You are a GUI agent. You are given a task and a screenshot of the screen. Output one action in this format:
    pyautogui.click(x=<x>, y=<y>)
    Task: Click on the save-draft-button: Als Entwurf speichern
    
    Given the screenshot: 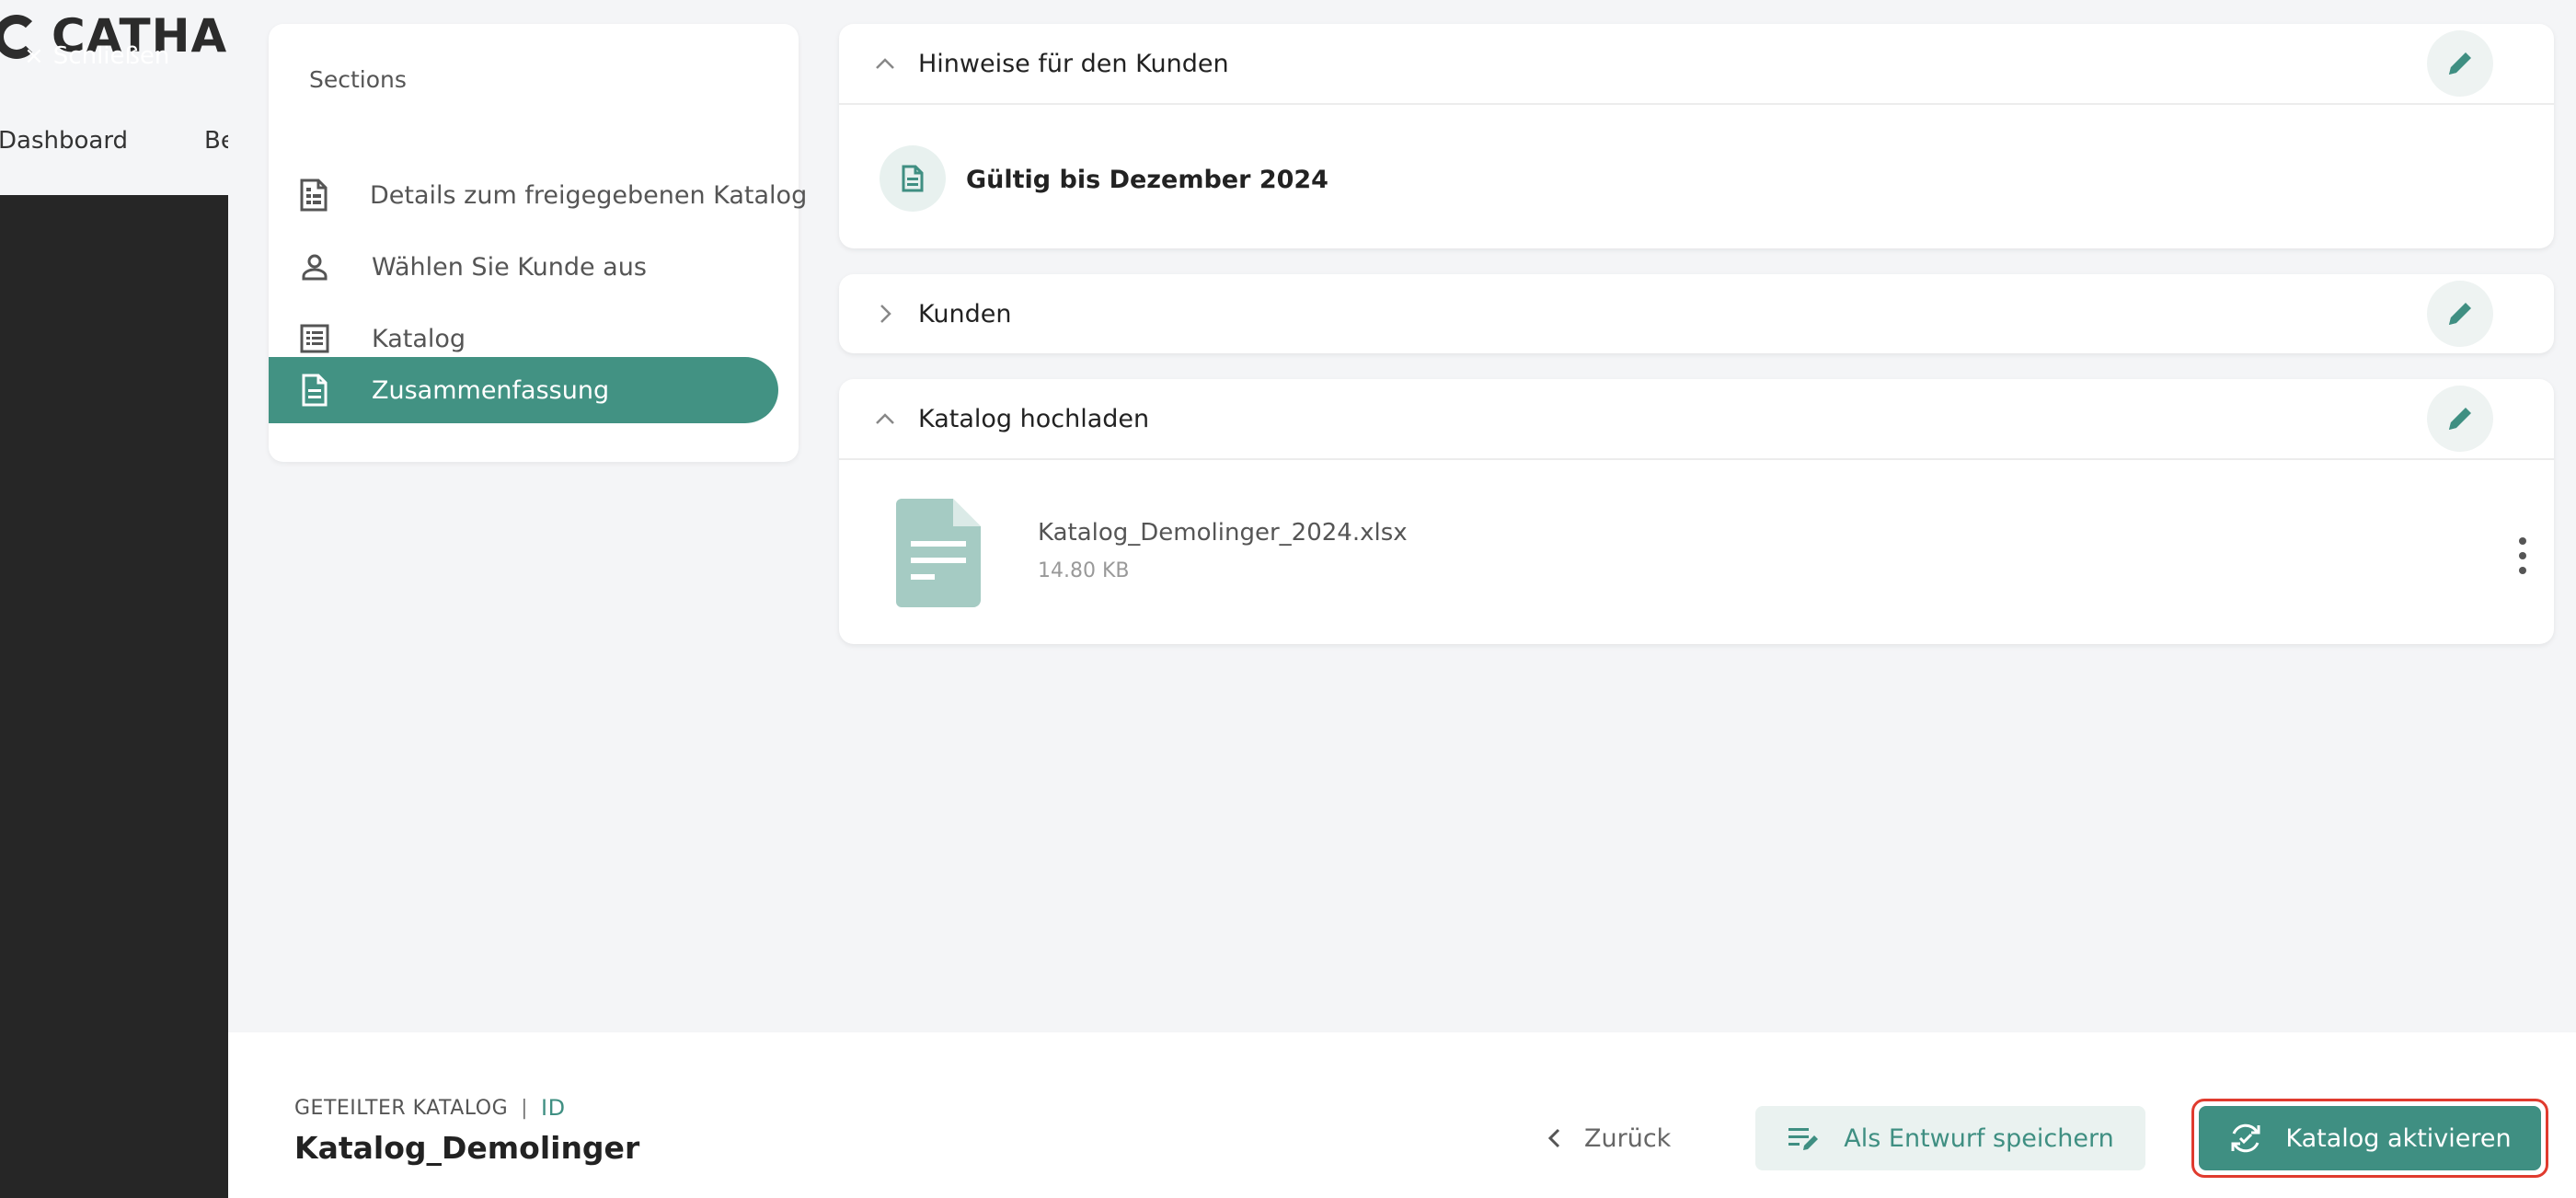 What is the action you would take?
    pyautogui.click(x=1950, y=1138)
    